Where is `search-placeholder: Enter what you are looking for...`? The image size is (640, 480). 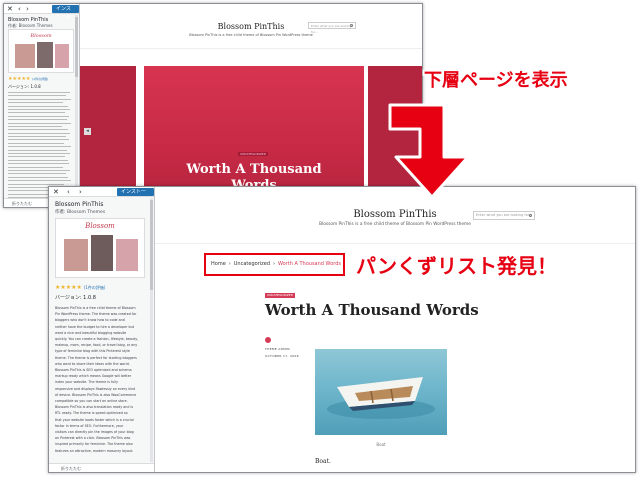 search-placeholder: Enter what you are looking for... is located at coordinates (504, 215).